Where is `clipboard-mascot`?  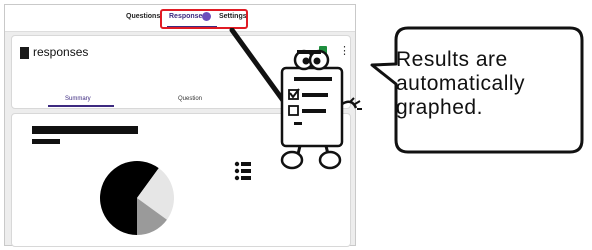
clipboard-mascot is located at coordinates (295, 99).